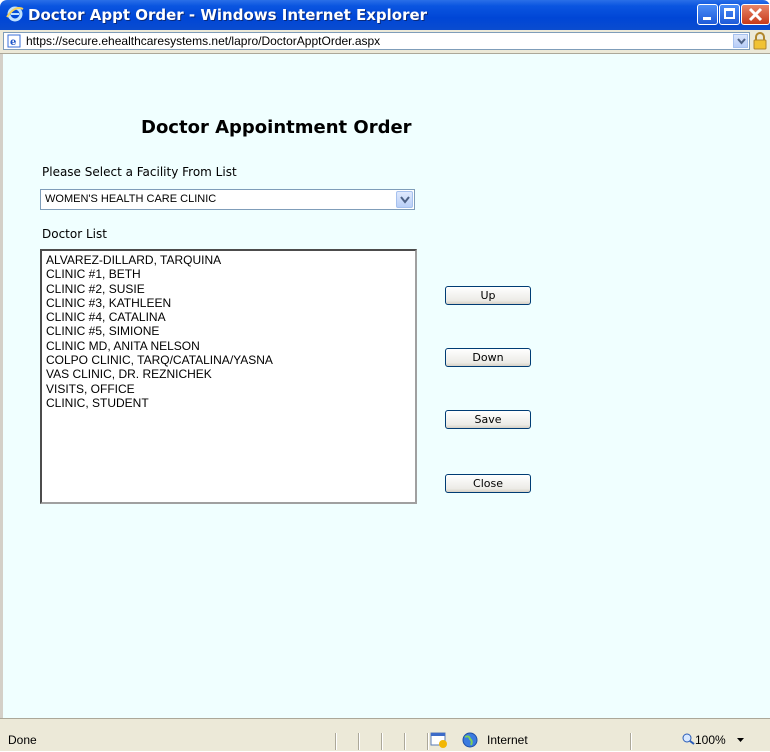 This screenshot has height=752, width=770. Describe the element at coordinates (157, 260) in the screenshot. I see `doctor-list-item: ALVAREZ-DILLARD, TARQUINA` at that location.